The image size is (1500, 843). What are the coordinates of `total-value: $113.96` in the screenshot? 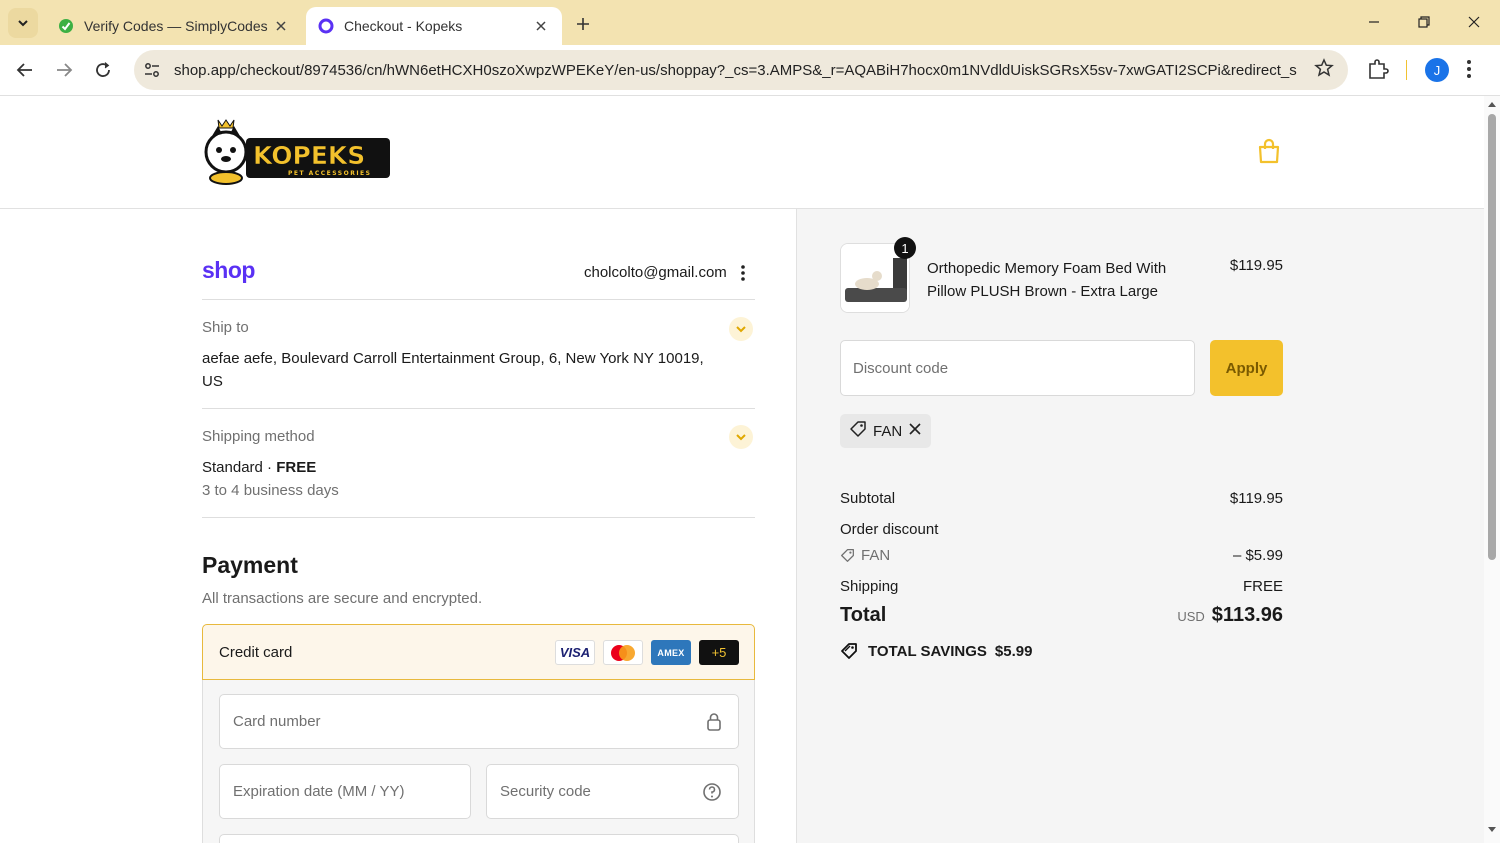 It's located at (1247, 615).